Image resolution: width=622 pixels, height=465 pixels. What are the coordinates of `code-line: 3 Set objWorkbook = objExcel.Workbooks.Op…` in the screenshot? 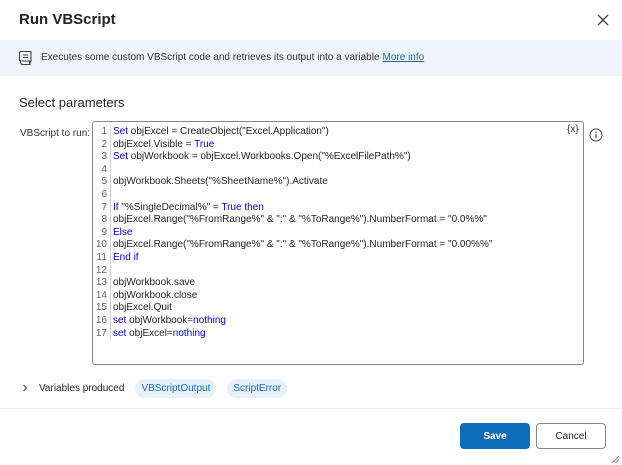 It's located at (338, 157).